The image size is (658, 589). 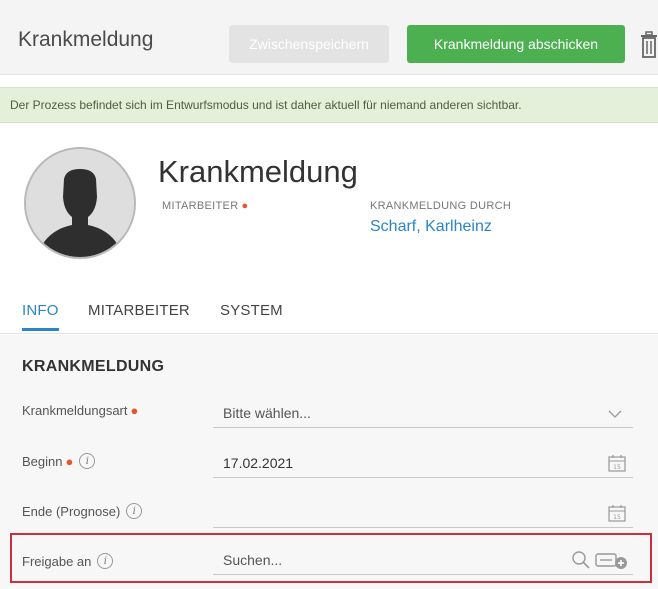 I want to click on save-draft-button: Zwischenspeichern, so click(x=309, y=44).